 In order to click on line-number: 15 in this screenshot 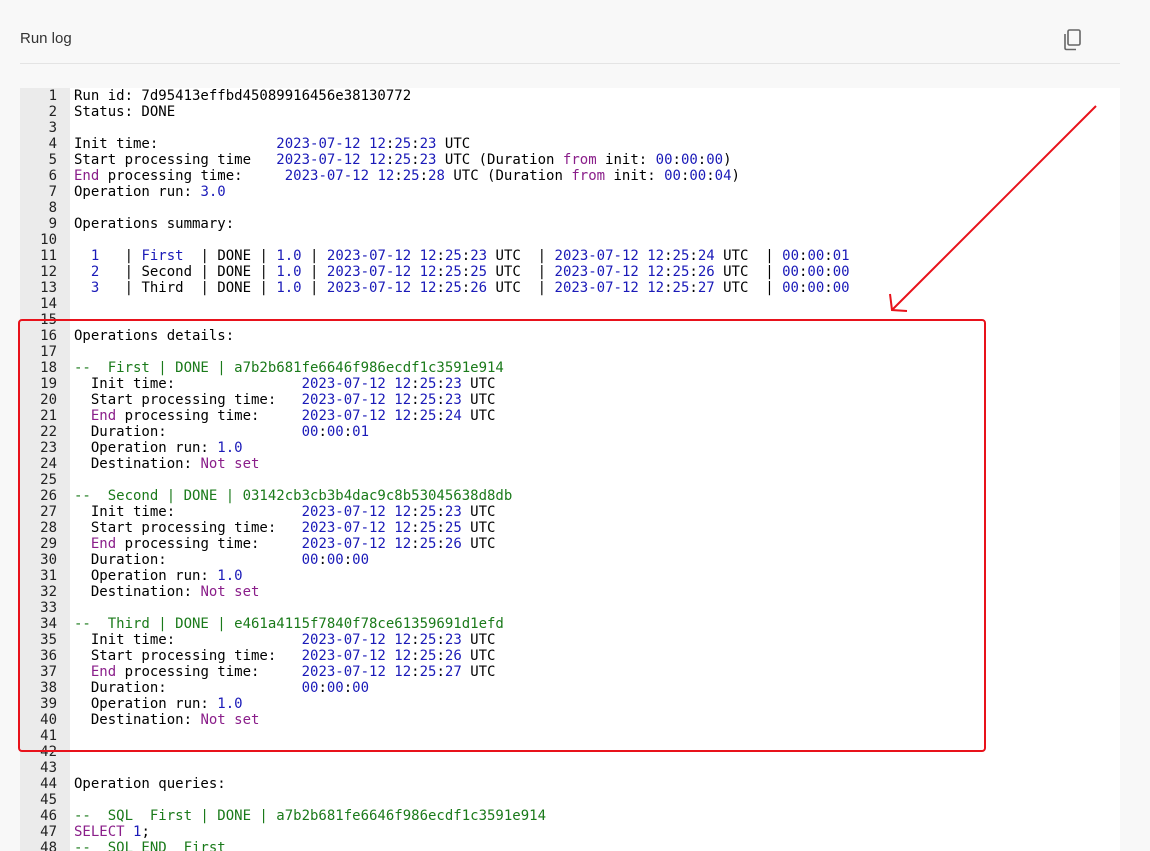, I will do `click(48, 320)`.